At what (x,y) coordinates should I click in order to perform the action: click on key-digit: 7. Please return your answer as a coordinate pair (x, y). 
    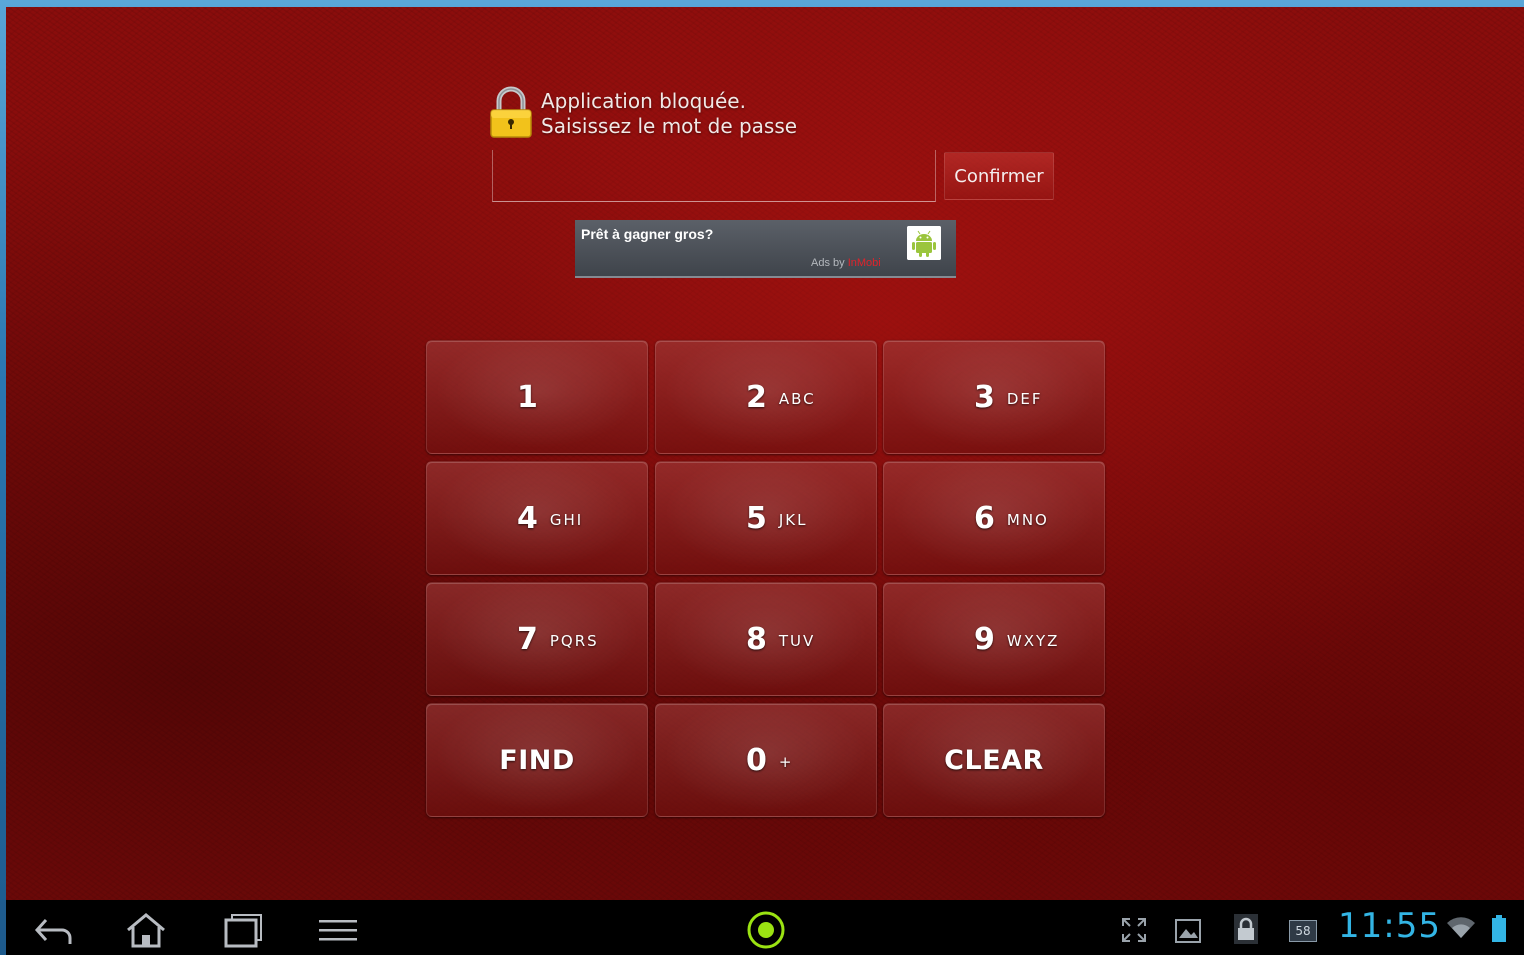
    Looking at the image, I should click on (527, 639).